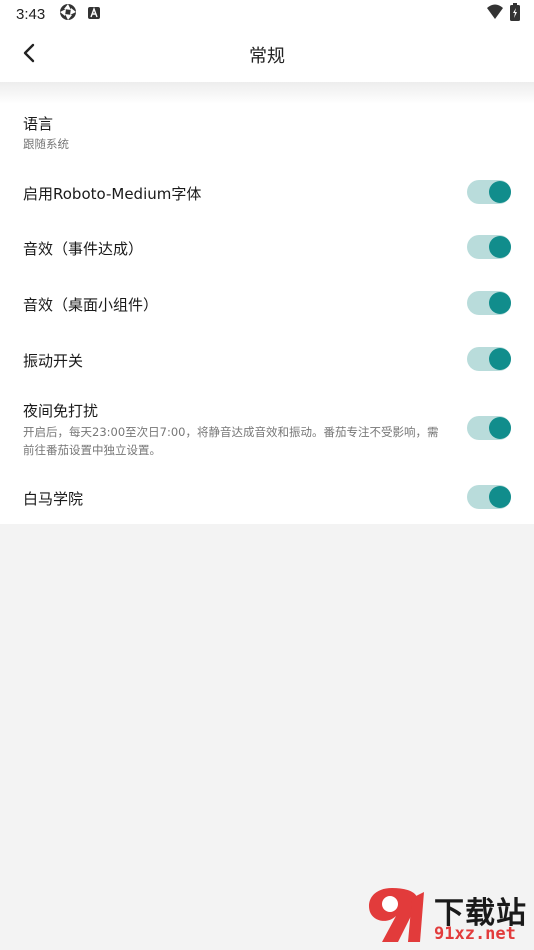 The width and height of the screenshot is (534, 950). I want to click on back-button, so click(29, 55).